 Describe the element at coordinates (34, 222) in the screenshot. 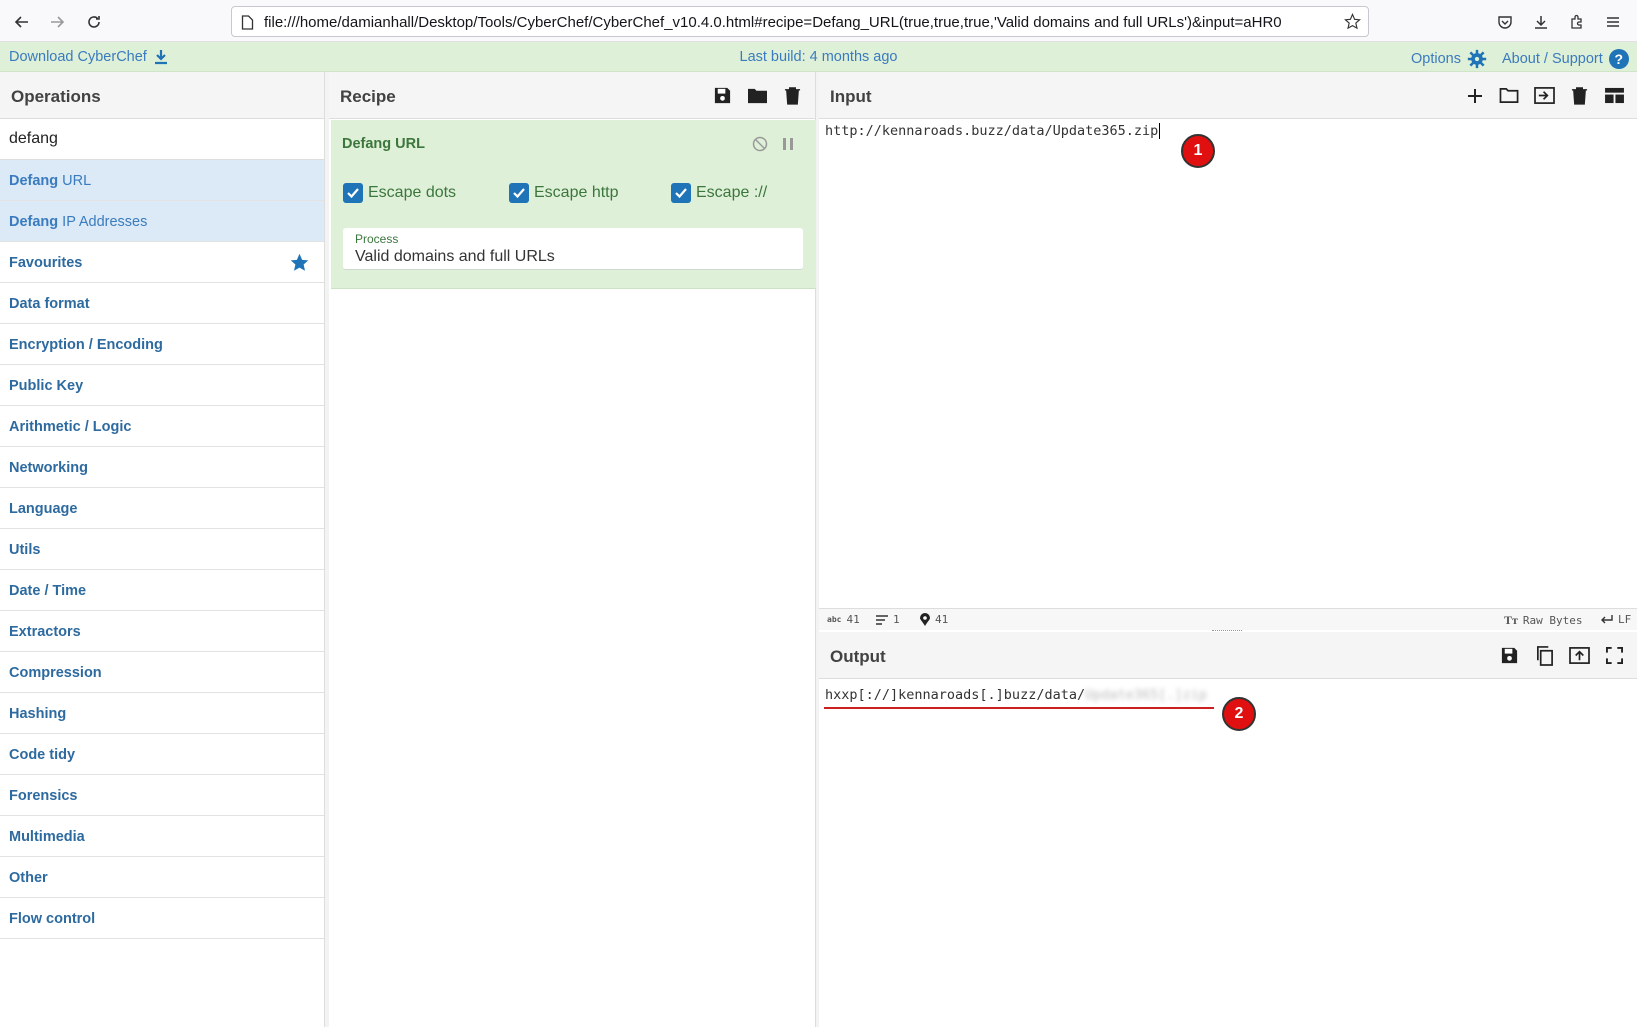

I see `search-highlight: Defang` at that location.